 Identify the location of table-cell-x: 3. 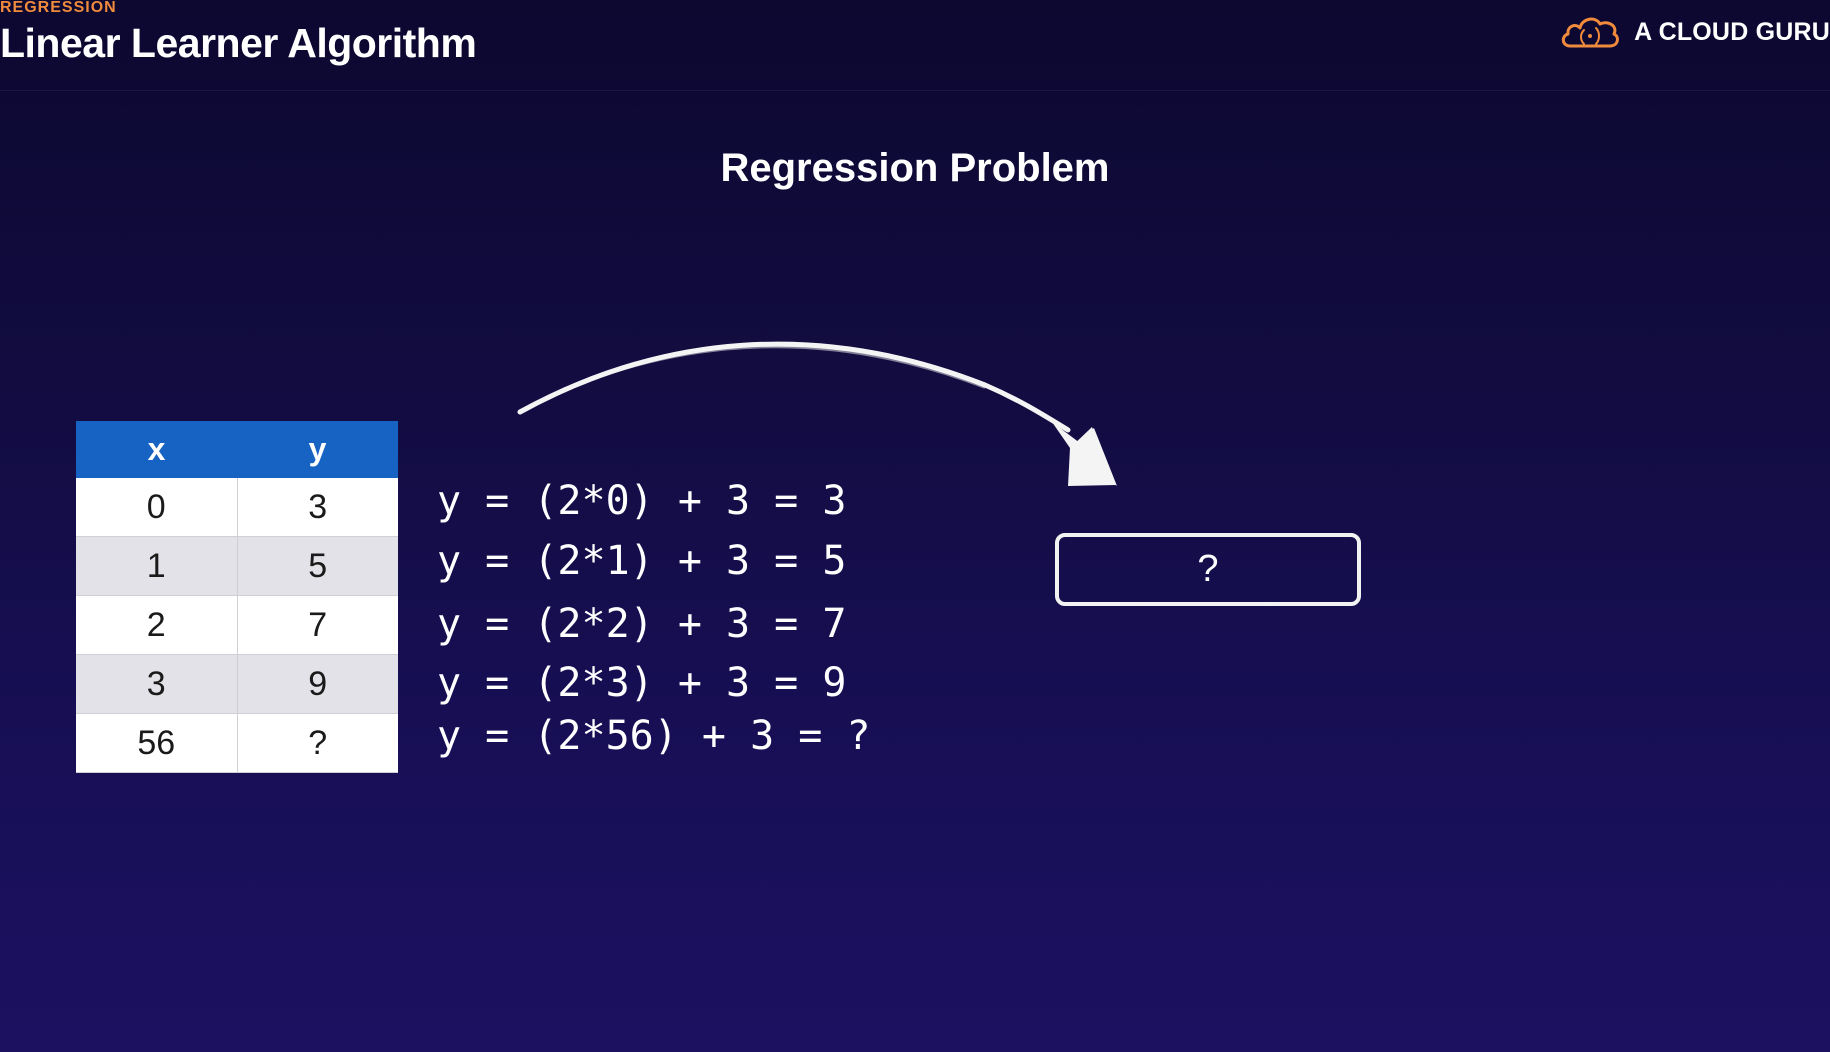
(156, 684).